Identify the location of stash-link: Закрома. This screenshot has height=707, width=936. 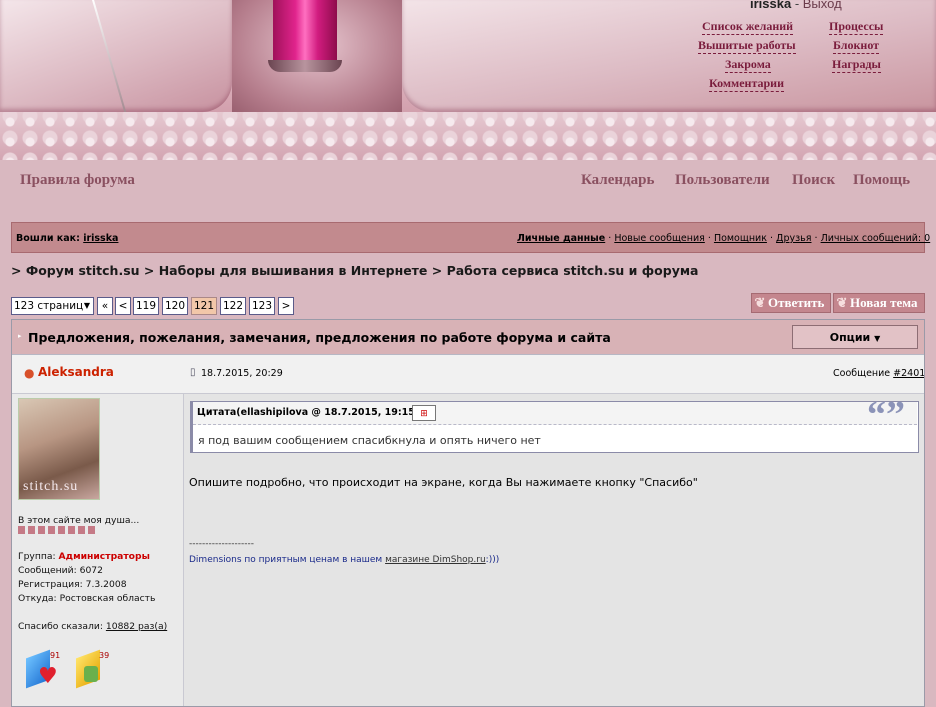
(748, 65).